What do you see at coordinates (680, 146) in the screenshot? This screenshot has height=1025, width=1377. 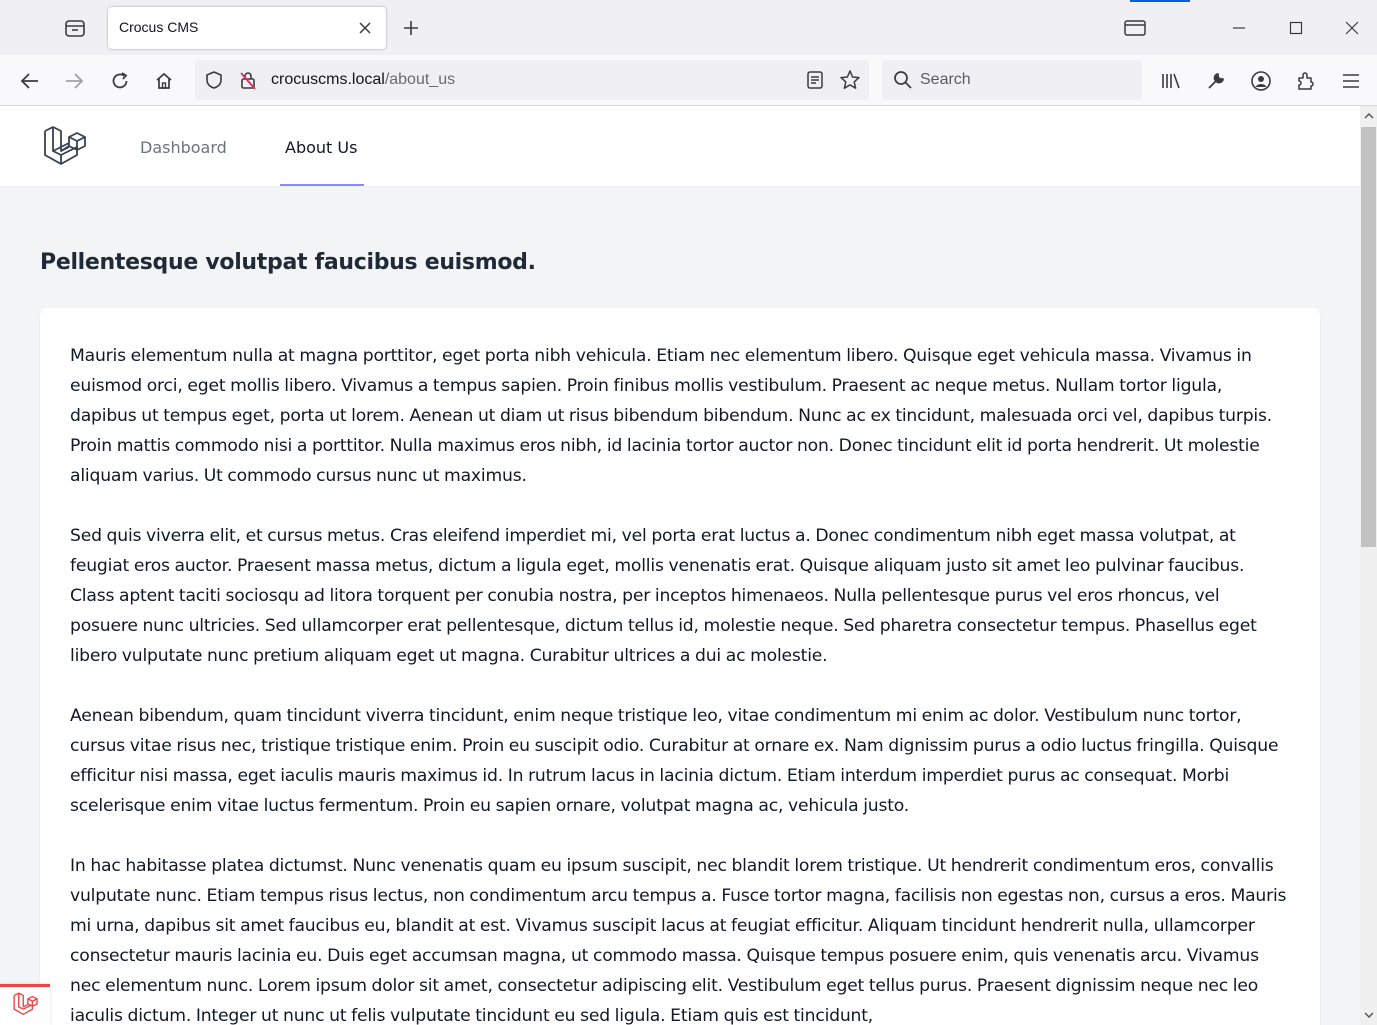 I see `app-navigation: Dashboard About Us` at bounding box center [680, 146].